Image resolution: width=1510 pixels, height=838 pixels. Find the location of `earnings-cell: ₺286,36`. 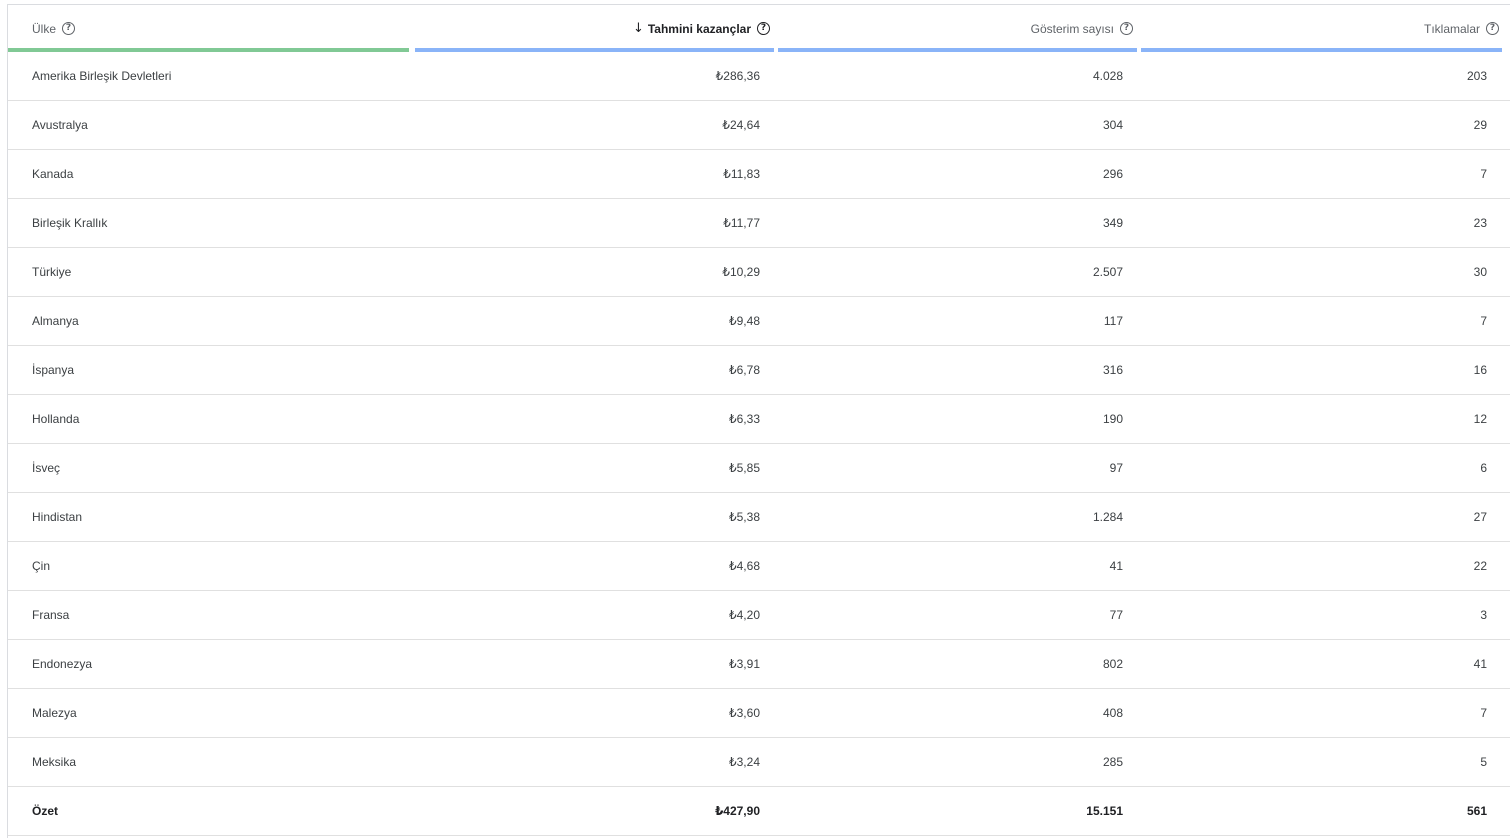

earnings-cell: ₺286,36 is located at coordinates (594, 76).